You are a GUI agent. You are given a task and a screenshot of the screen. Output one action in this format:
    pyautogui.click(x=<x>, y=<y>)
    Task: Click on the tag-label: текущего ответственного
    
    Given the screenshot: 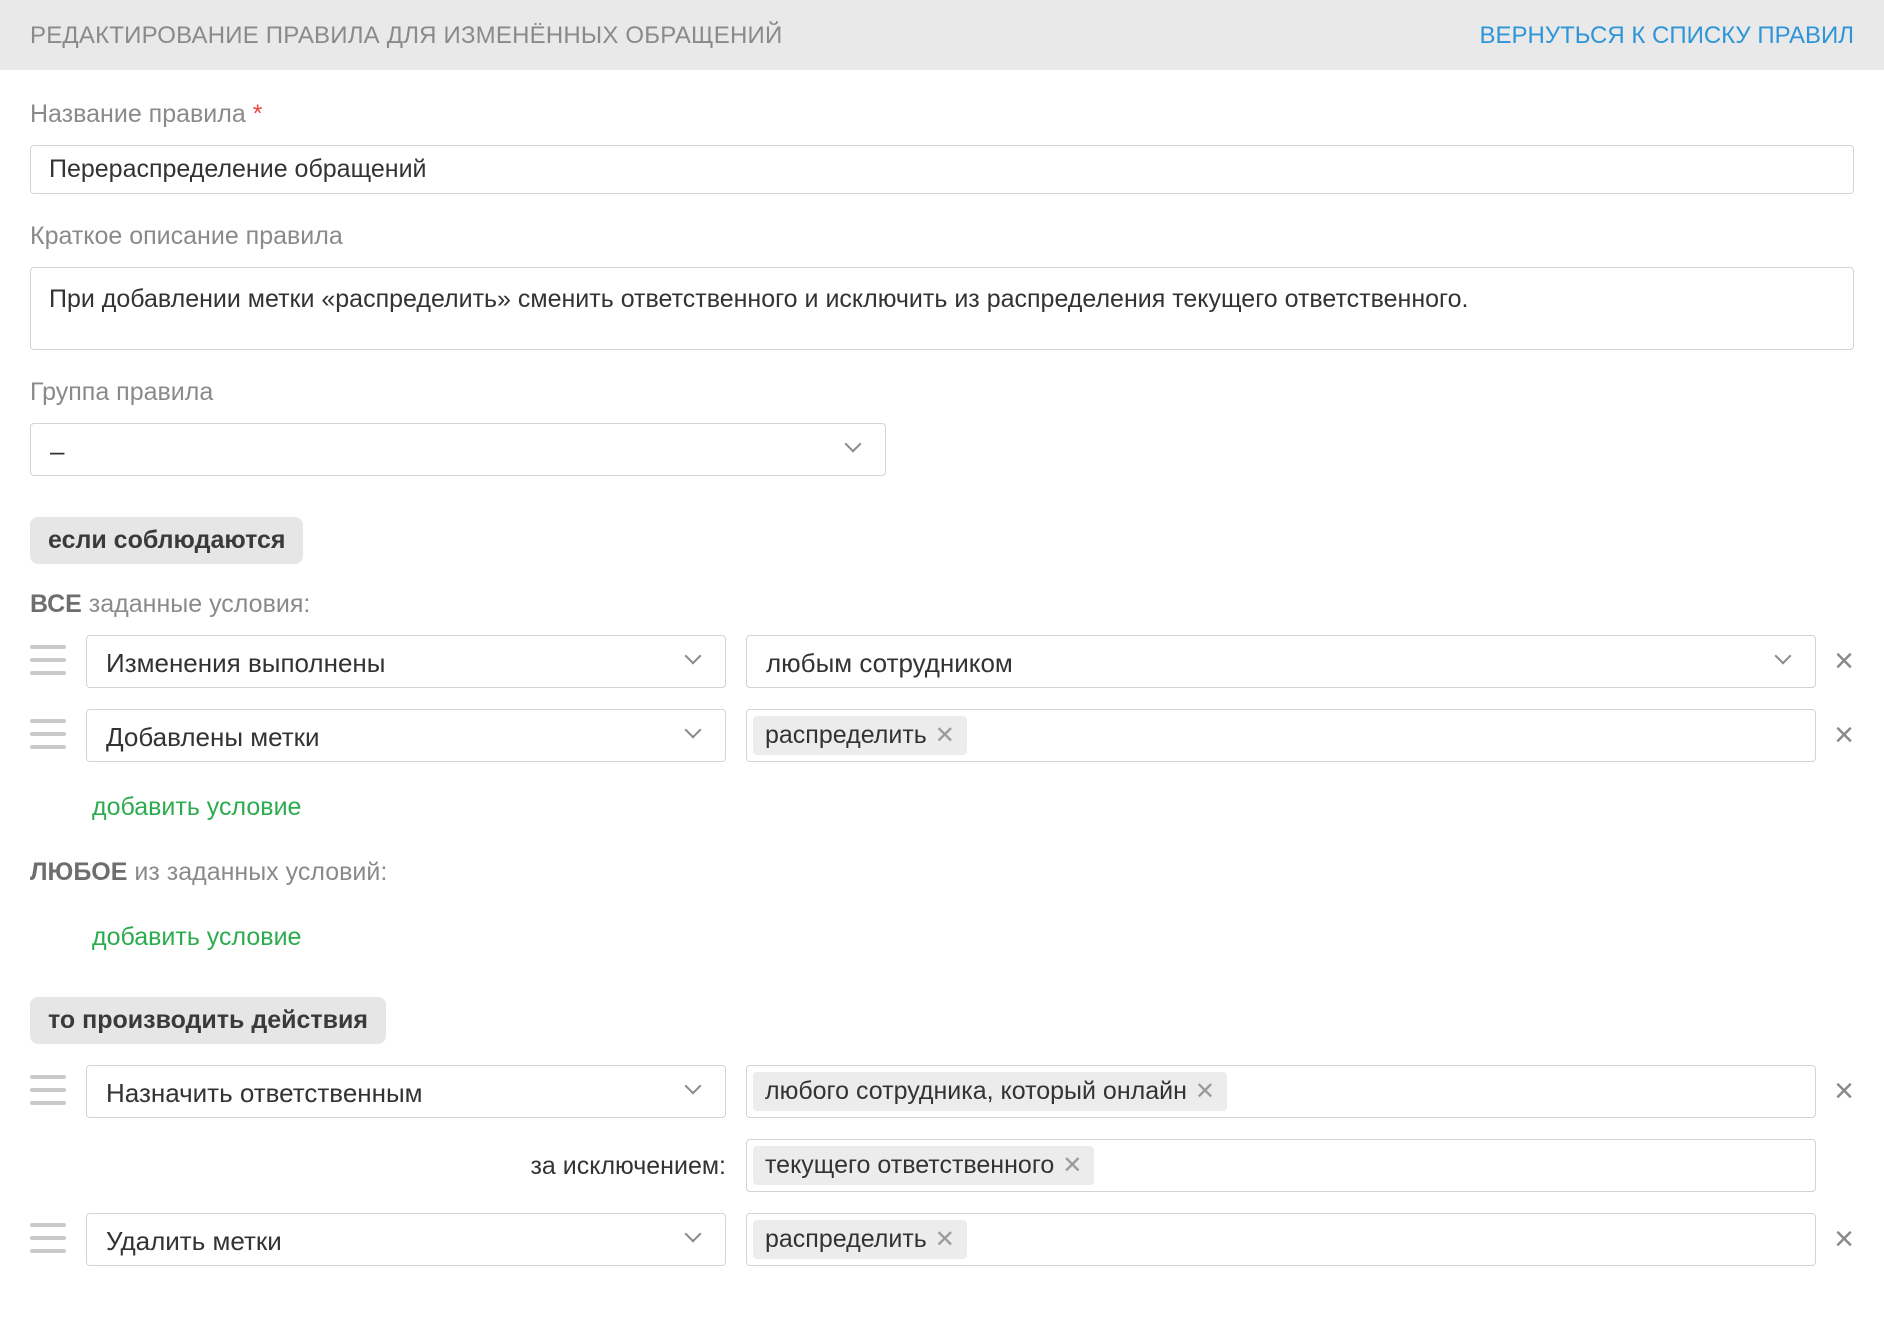 What is the action you would take?
    pyautogui.click(x=910, y=1165)
    